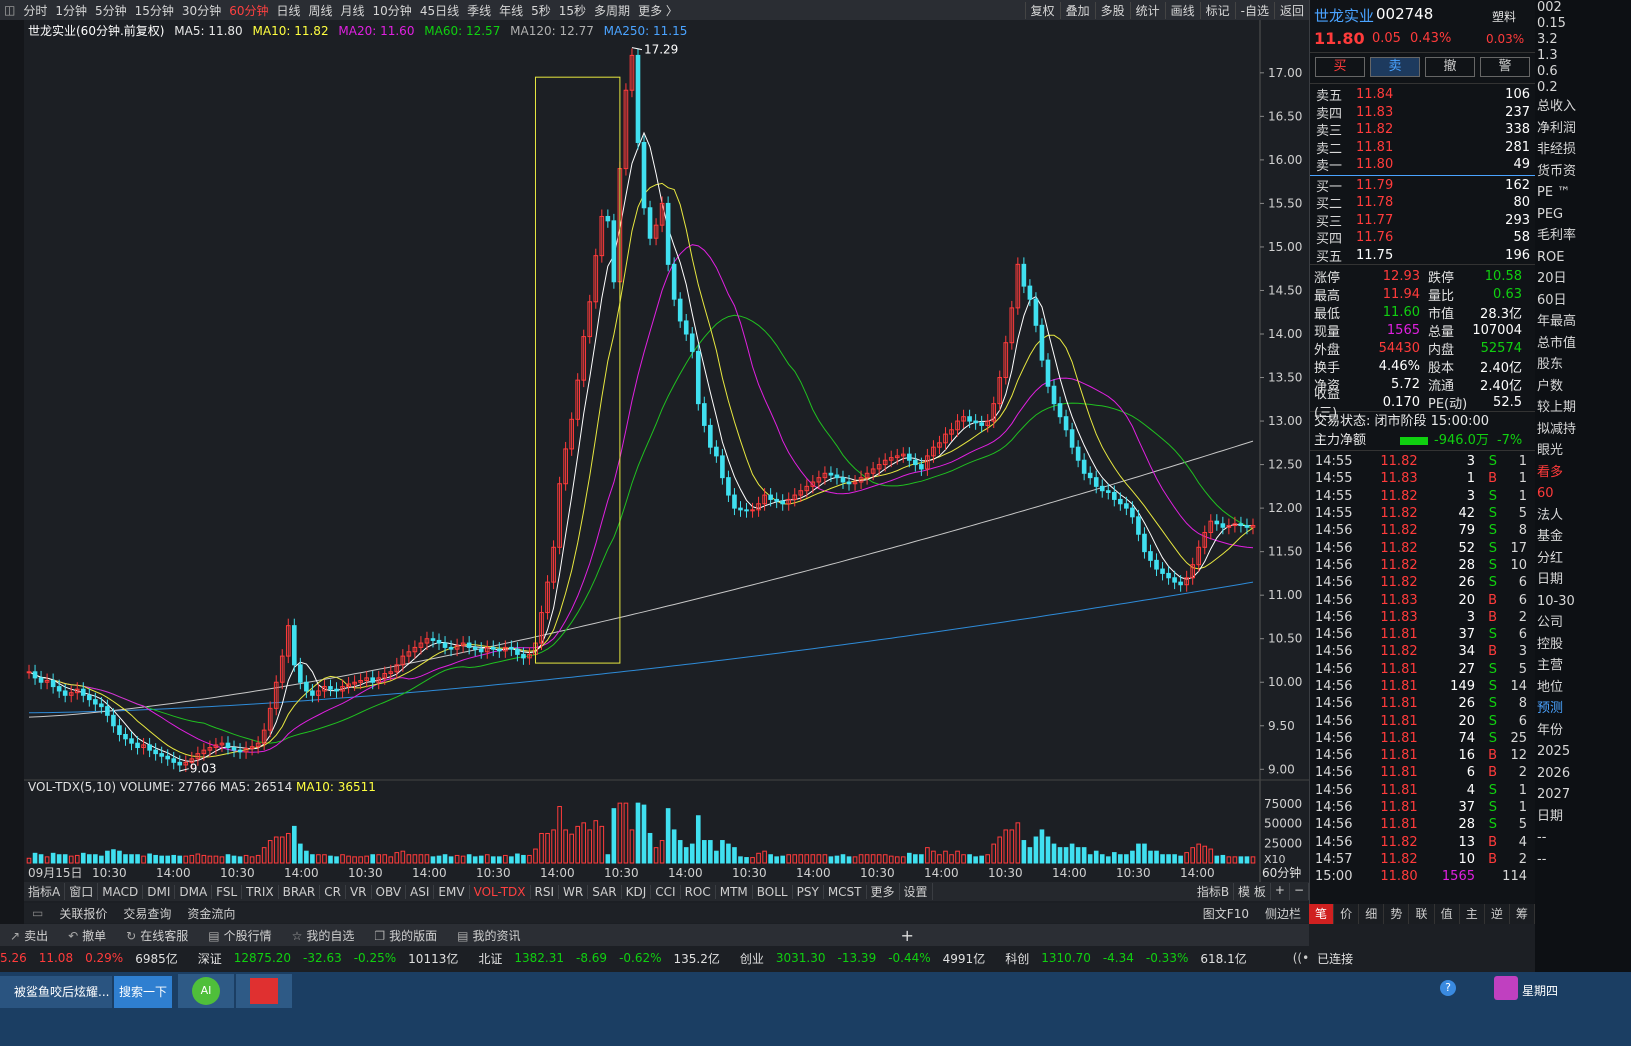  I want to click on order-button: 撤, so click(1450, 67).